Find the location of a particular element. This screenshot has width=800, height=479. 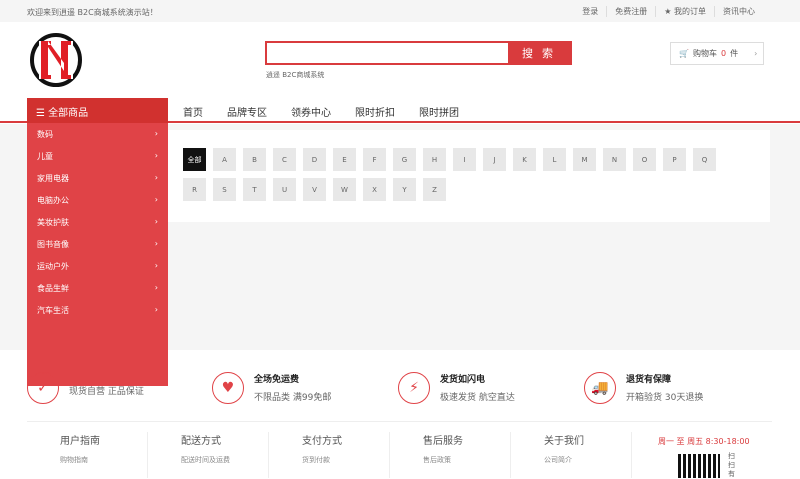

footer-column: 用户指南 购物指南 is located at coordinates (87, 455).